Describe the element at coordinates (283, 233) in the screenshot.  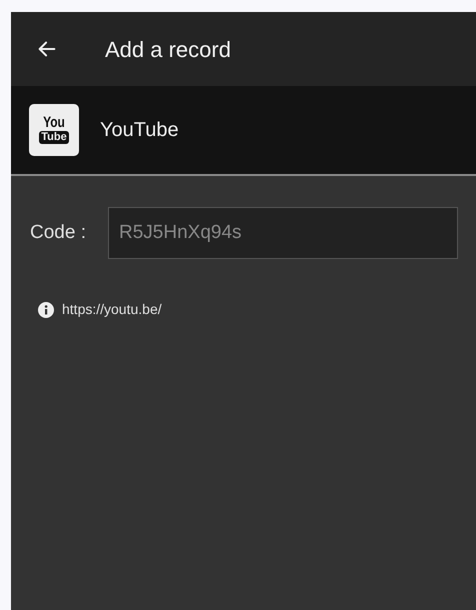
I see `code-input-field: R5J5HnXq94s` at that location.